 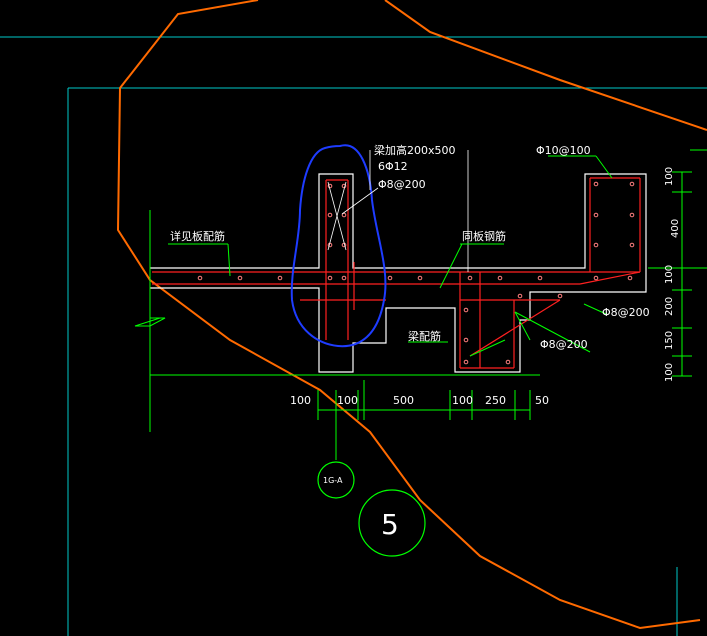 What do you see at coordinates (669, 274) in the screenshot?
I see `dim-v-3: 100` at bounding box center [669, 274].